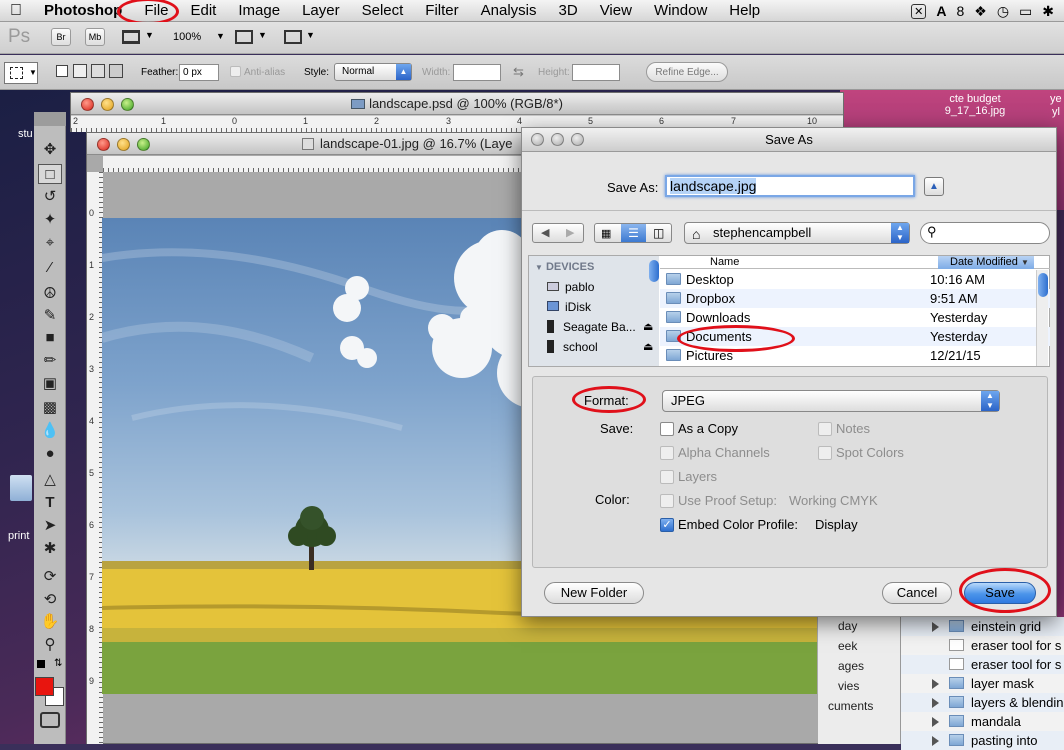  Describe the element at coordinates (50, 622) in the screenshot. I see `hand-tool-icon: ✋` at that location.